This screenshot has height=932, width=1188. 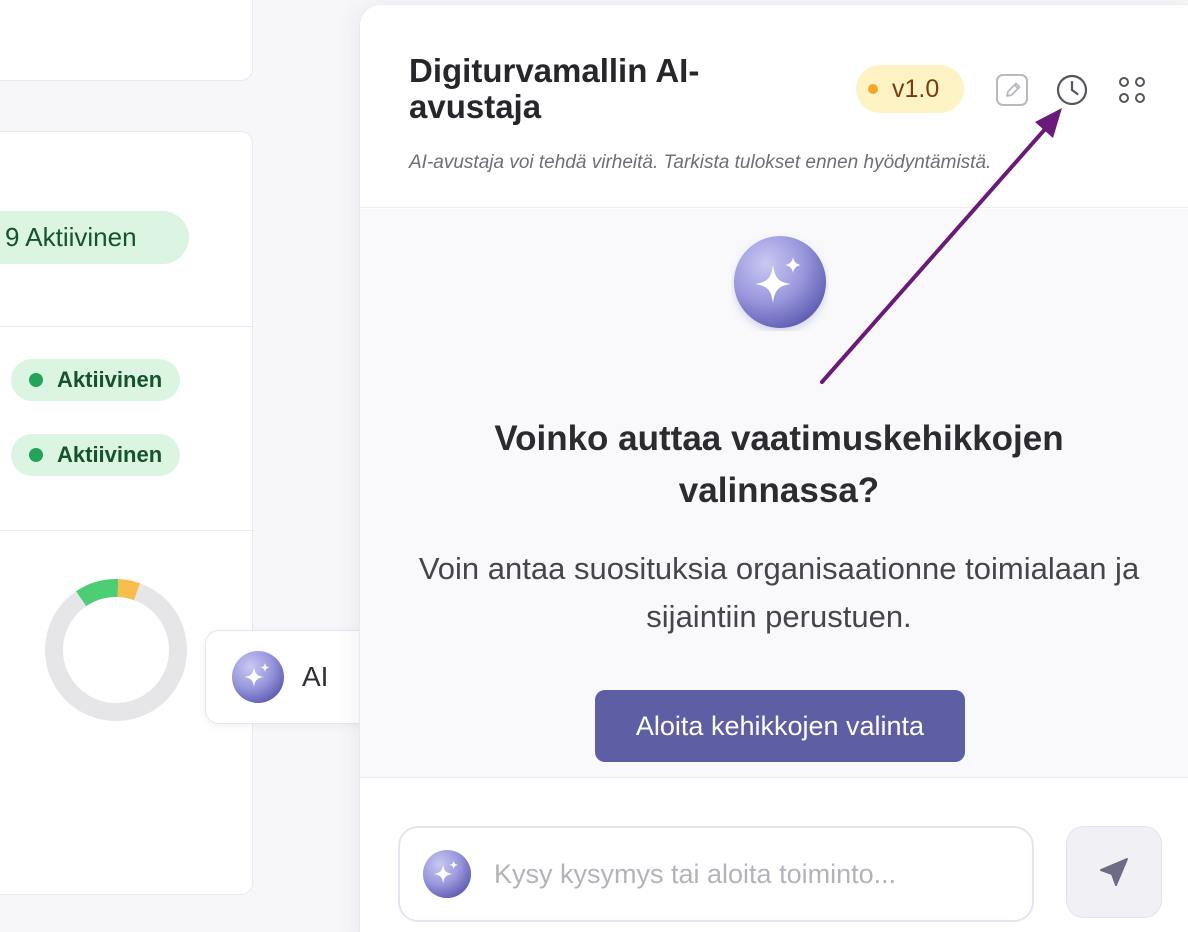 I want to click on version-label: v1.0, so click(x=916, y=88).